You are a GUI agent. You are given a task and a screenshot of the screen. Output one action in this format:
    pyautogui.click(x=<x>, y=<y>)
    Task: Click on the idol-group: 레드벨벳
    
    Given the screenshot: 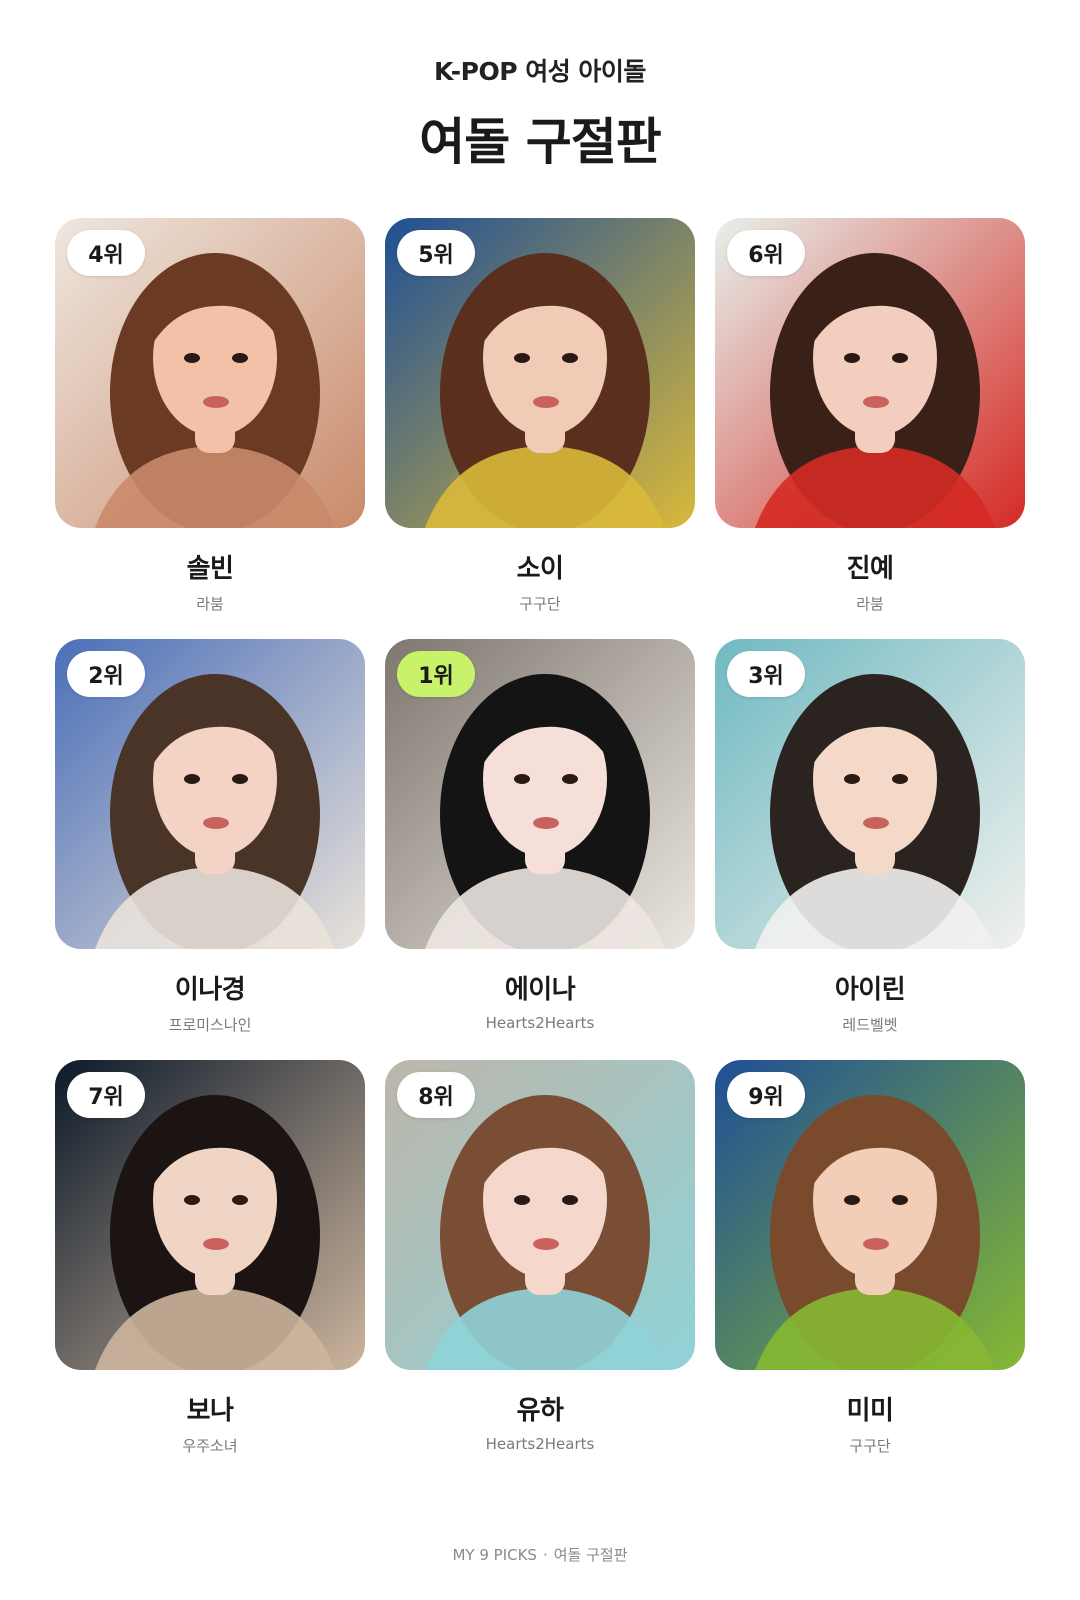 What is the action you would take?
    pyautogui.click(x=870, y=1025)
    